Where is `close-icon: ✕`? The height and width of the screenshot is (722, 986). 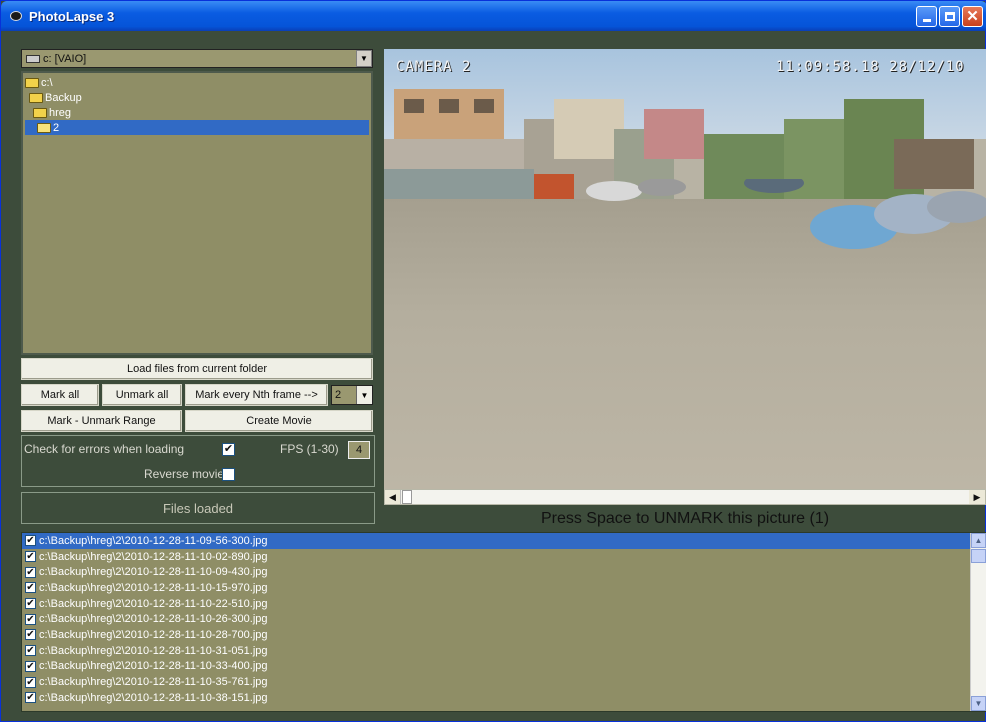
close-icon: ✕ is located at coordinates (972, 16).